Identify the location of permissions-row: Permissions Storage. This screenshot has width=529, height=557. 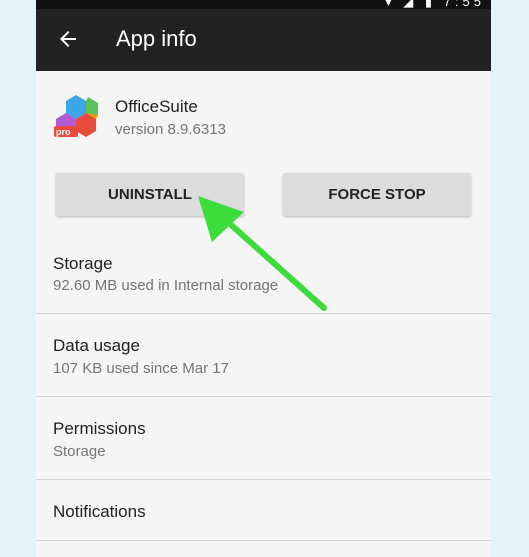
(263, 438).